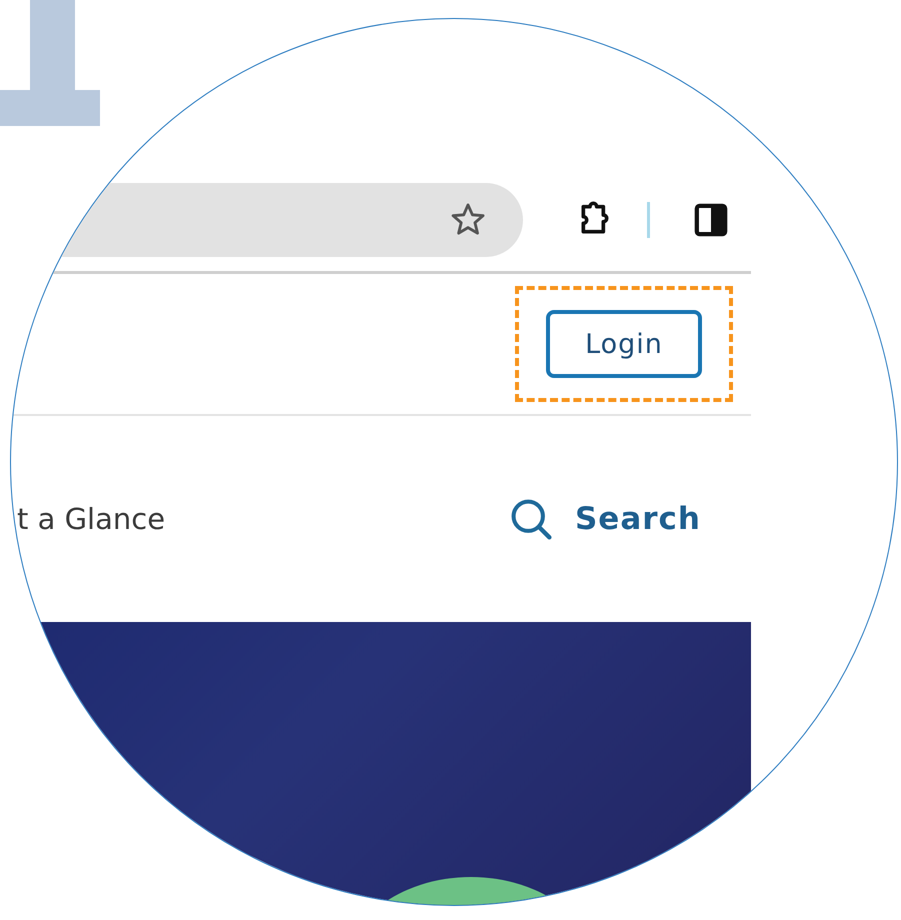 The height and width of the screenshot is (920, 901). What do you see at coordinates (91, 519) in the screenshot?
I see `nav-link: t a Glance` at bounding box center [91, 519].